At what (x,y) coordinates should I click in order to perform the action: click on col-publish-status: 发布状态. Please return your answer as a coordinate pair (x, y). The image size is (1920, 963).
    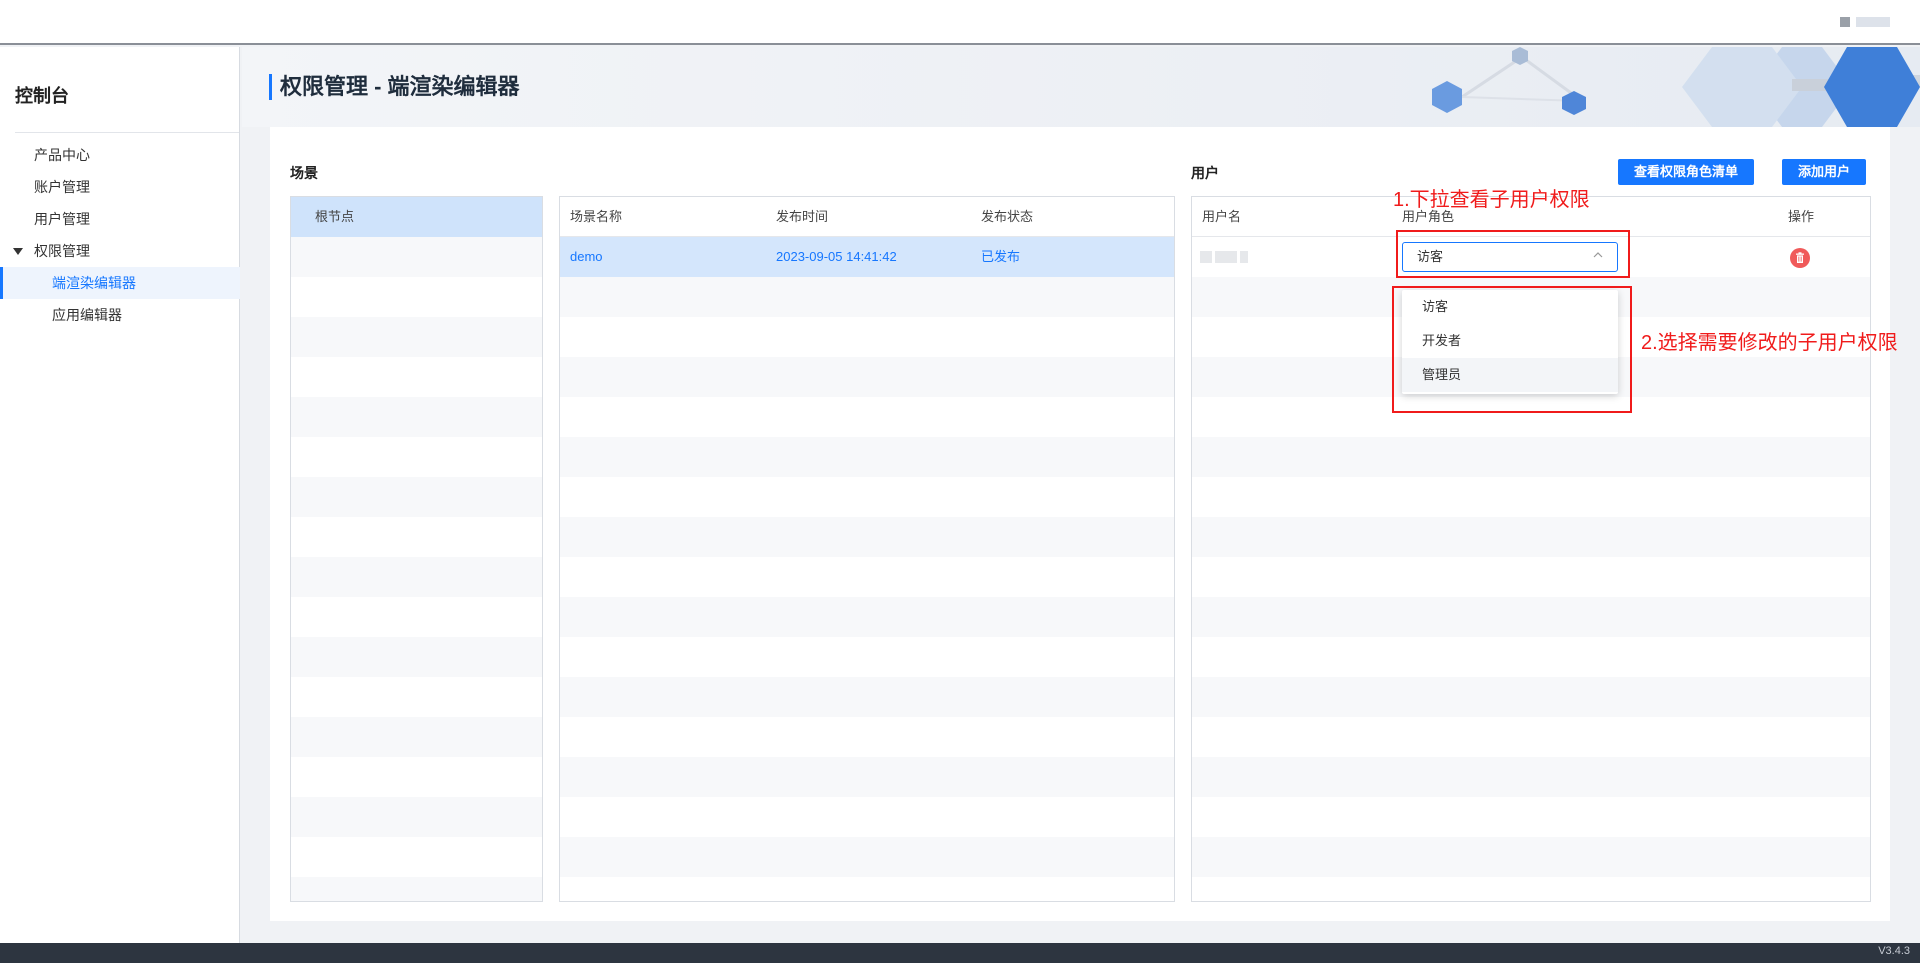
    Looking at the image, I should click on (1007, 216).